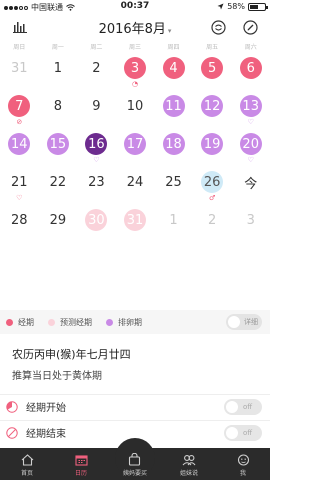 The image size is (320, 480). What do you see at coordinates (135, 48) in the screenshot?
I see `weekday-row: 周日 周一 周二 周三 周四 周五 周六` at bounding box center [135, 48].